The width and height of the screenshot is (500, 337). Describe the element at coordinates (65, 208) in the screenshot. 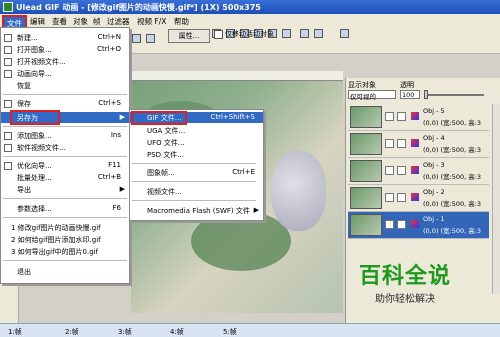

I see `menu-item-preferences: 参数选择... F6` at that location.